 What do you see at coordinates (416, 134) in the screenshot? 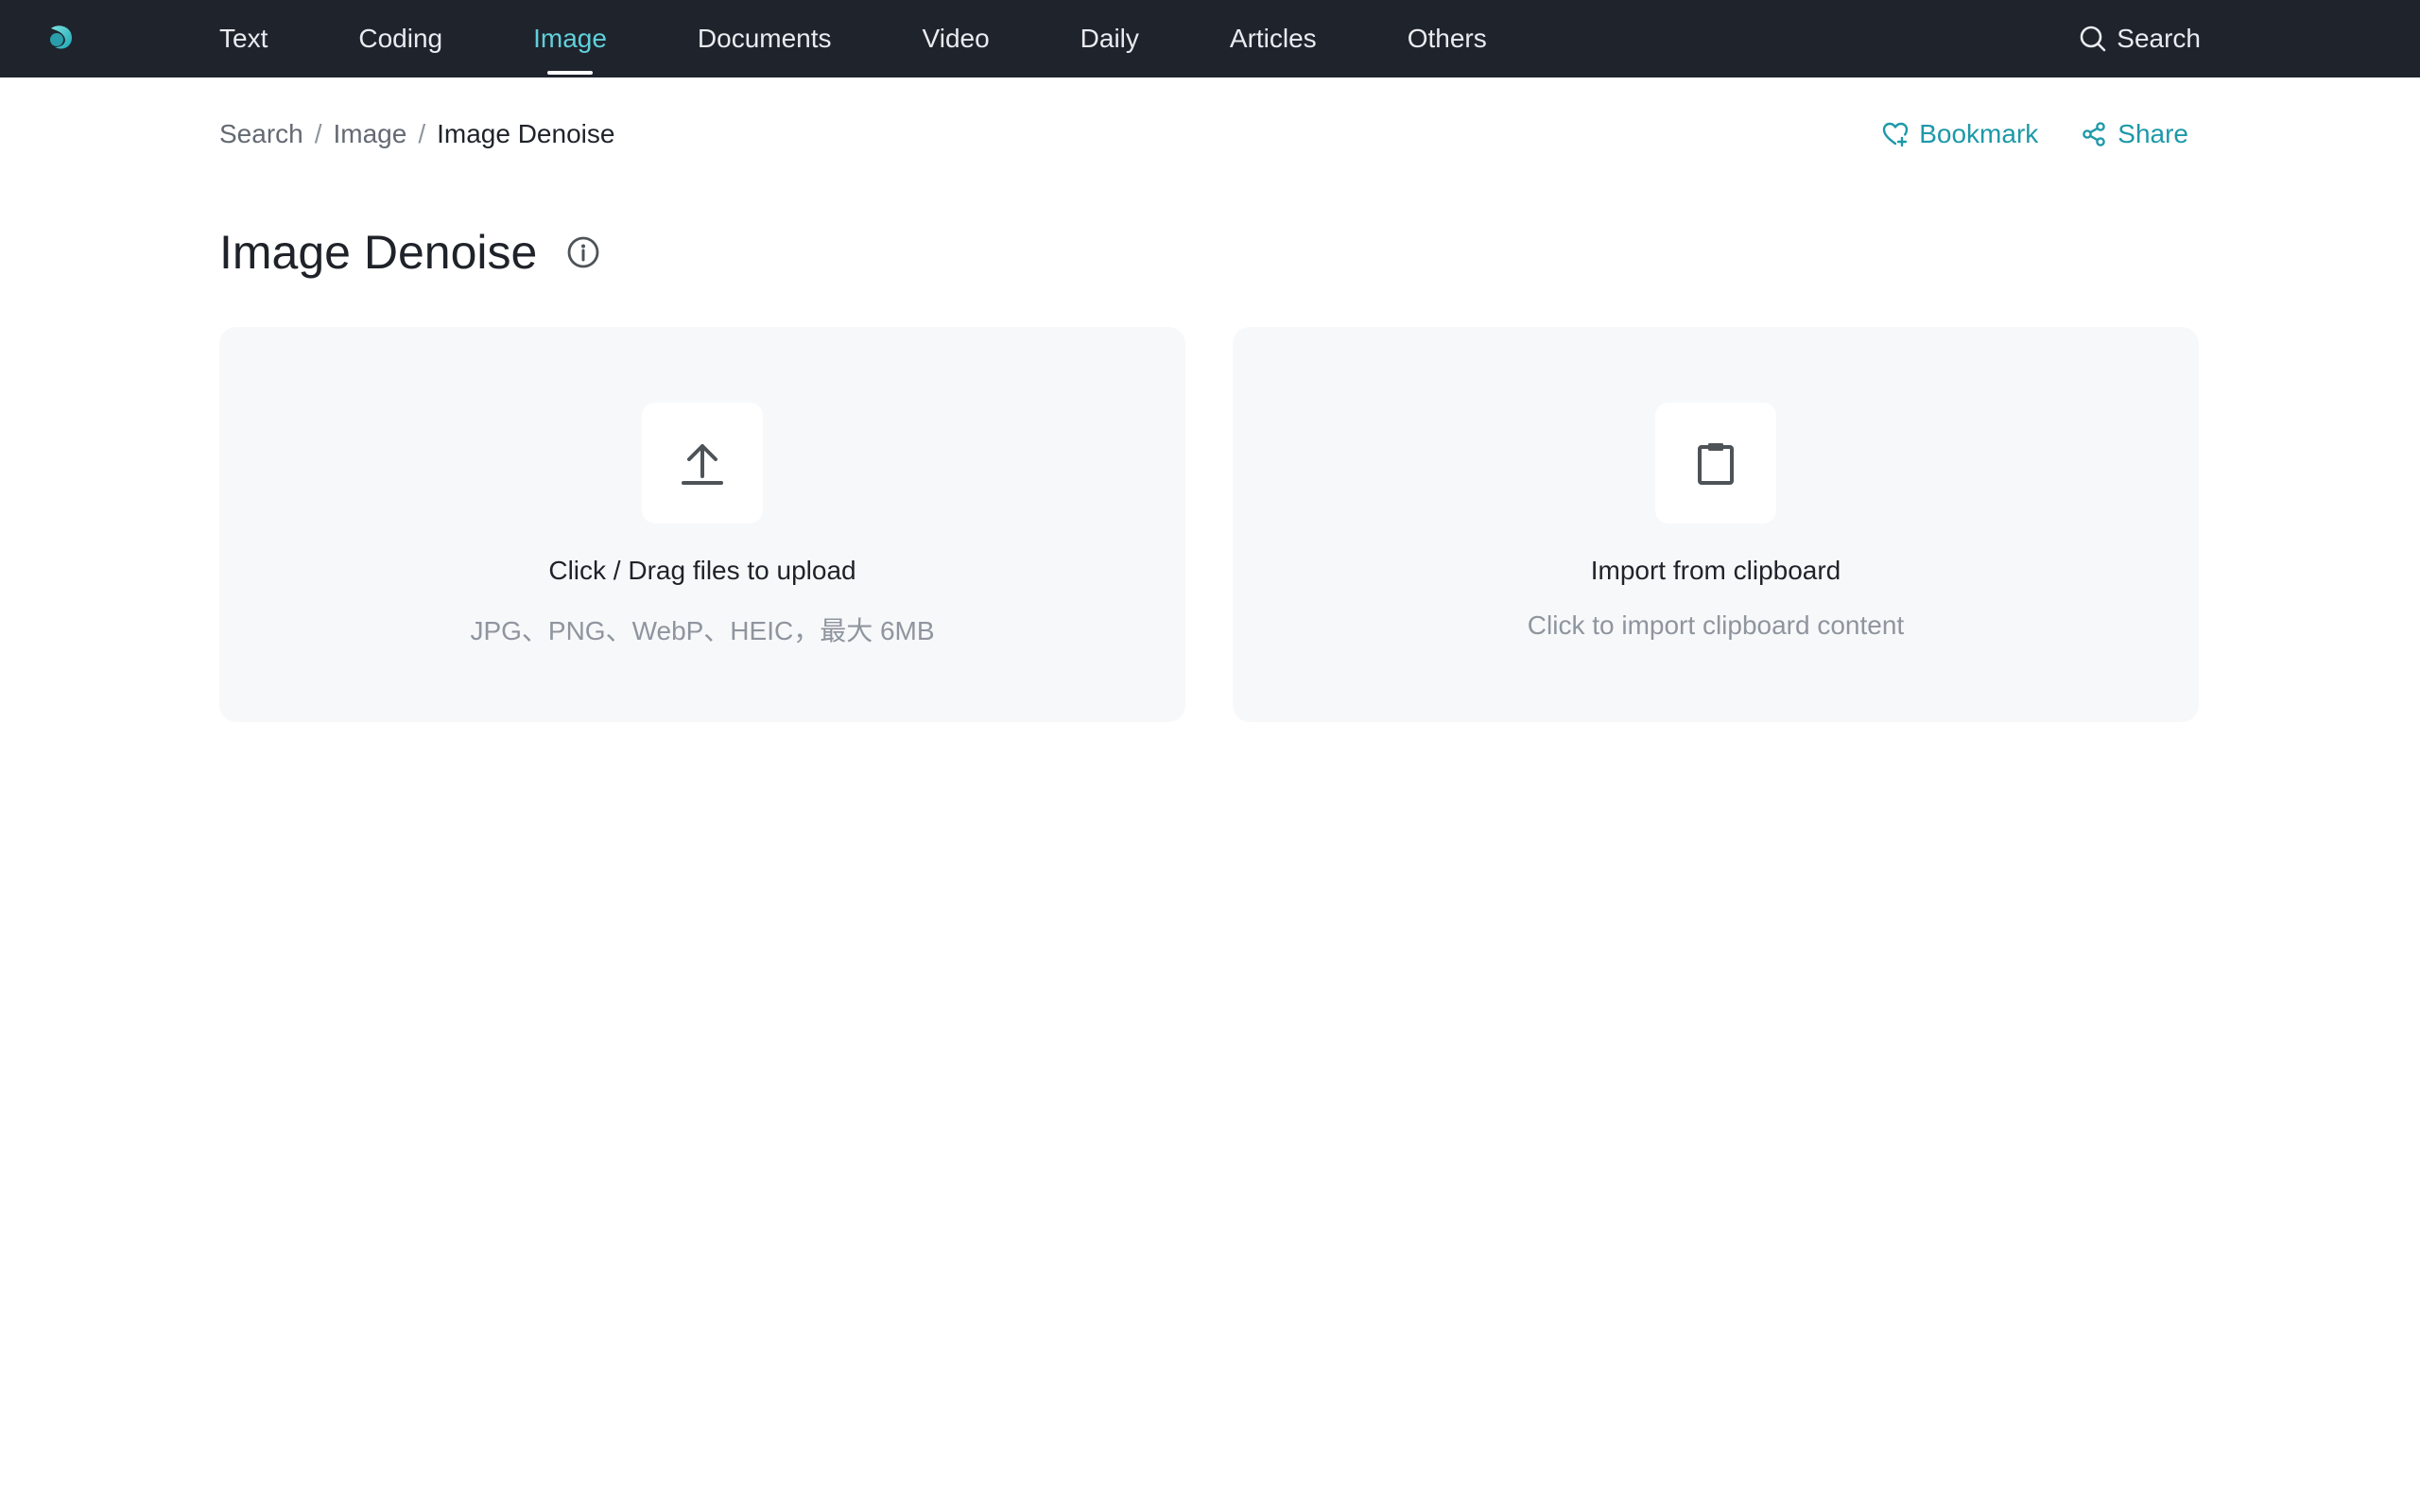
I see `breadcrumb: Search / Image / Image Denoise` at bounding box center [416, 134].